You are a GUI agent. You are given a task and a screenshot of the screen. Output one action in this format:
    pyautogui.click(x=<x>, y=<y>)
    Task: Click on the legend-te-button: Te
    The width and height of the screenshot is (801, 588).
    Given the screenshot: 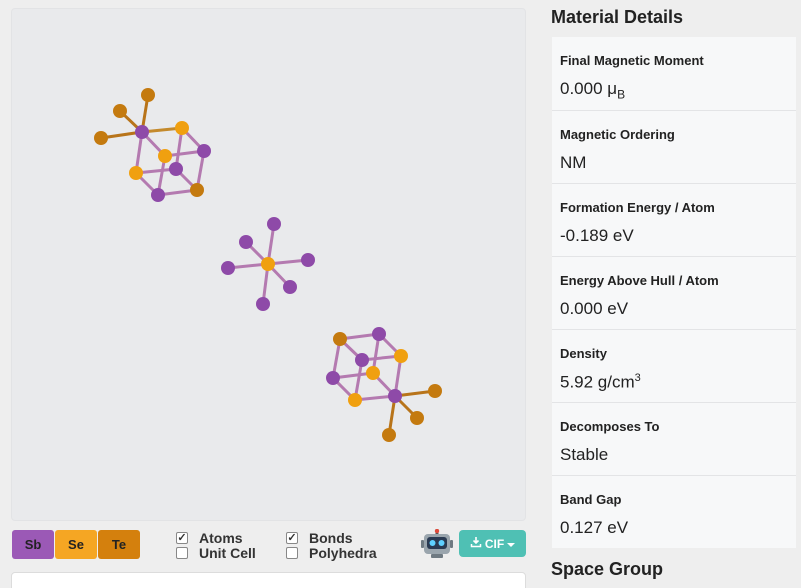 What is the action you would take?
    pyautogui.click(x=119, y=544)
    